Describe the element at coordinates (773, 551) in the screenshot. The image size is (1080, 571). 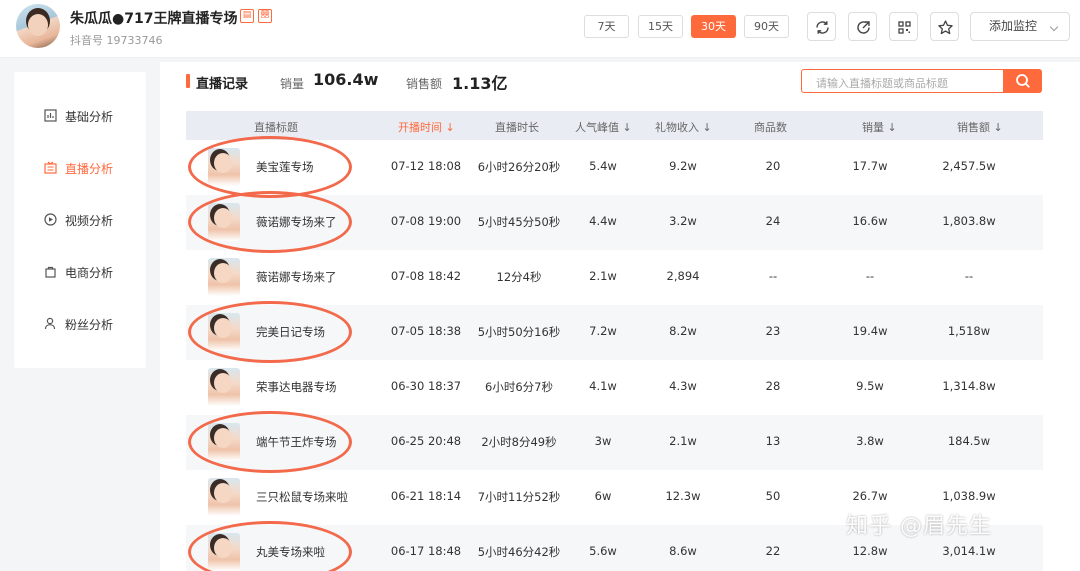
I see `cell-goods-count: 22` at that location.